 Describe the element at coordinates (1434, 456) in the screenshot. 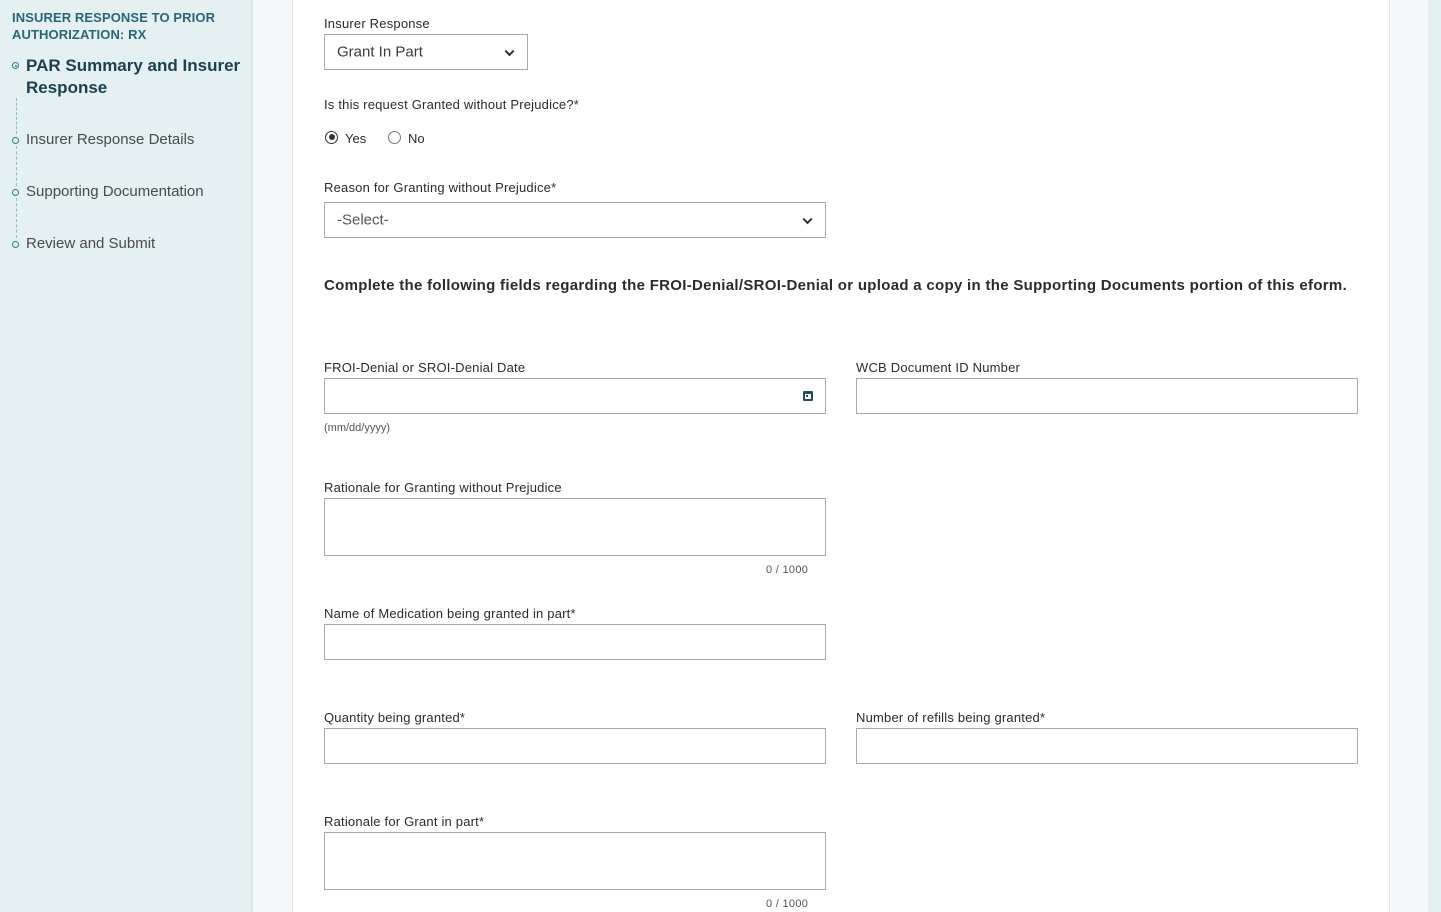

I see `right-gutter` at that location.